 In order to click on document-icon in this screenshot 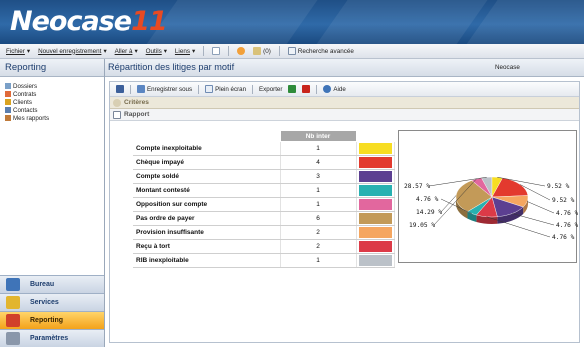, I will do `click(117, 114)`.